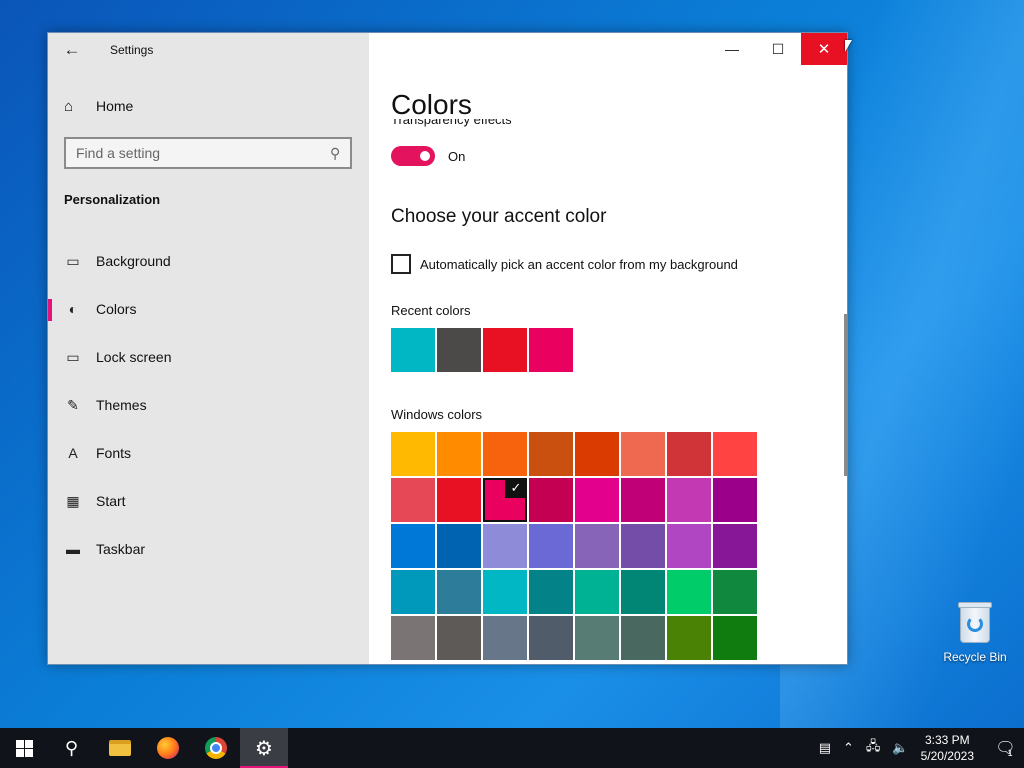 Image resolution: width=1024 pixels, height=768 pixels. What do you see at coordinates (900, 748) in the screenshot?
I see `volume-muted-icon: 🔈` at bounding box center [900, 748].